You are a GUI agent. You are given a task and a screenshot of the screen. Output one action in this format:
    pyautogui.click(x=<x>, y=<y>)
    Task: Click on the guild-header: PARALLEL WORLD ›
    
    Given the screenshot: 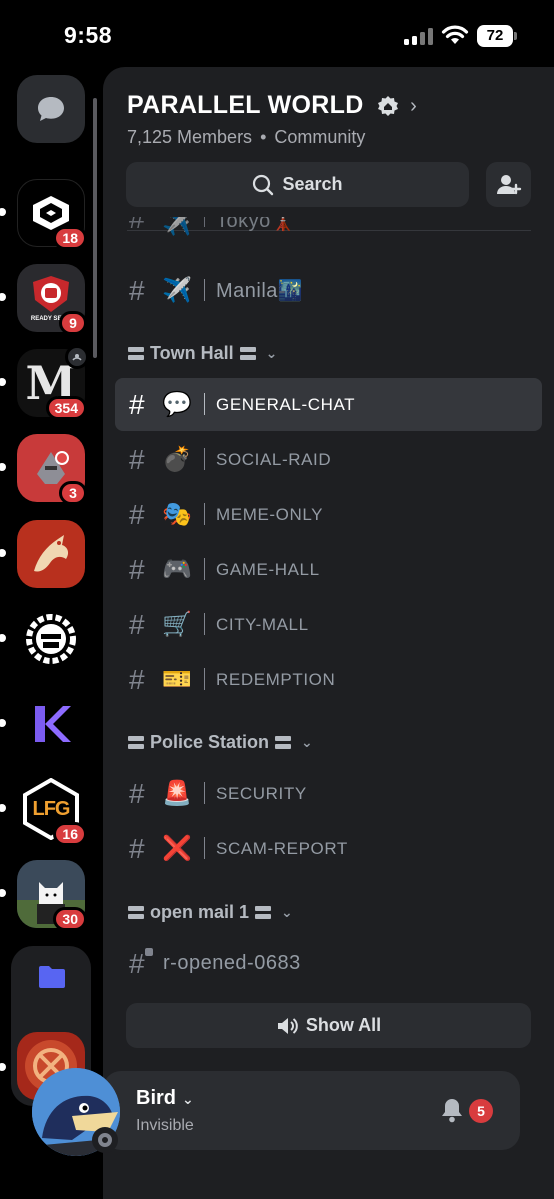 What is the action you would take?
    pyautogui.click(x=272, y=105)
    